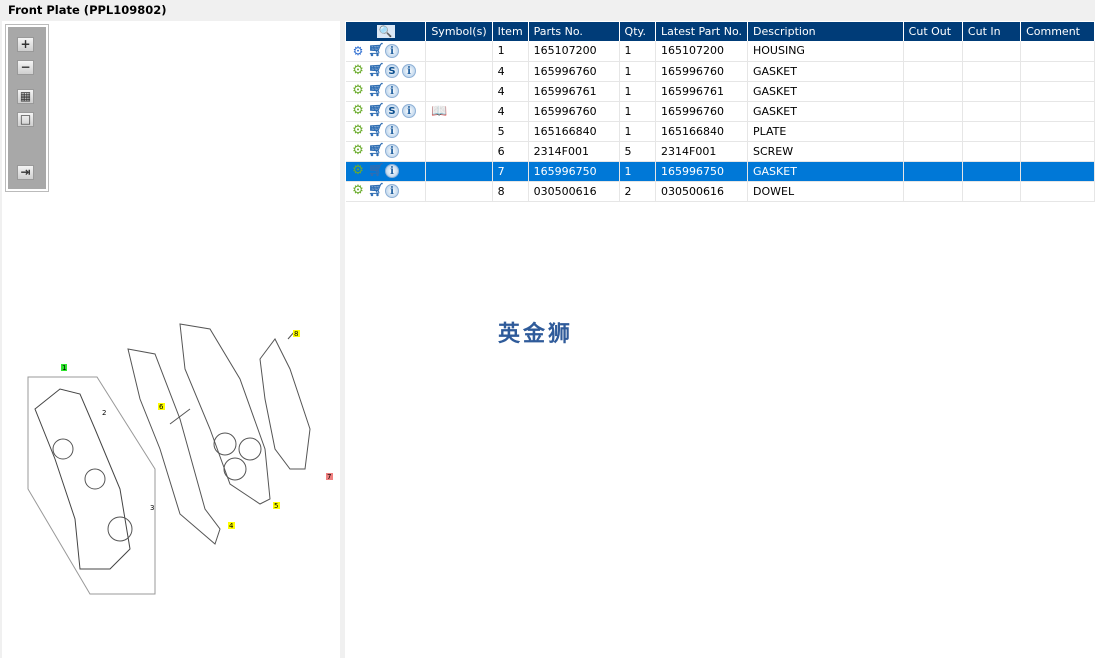 The height and width of the screenshot is (658, 1095). Describe the element at coordinates (104, 413) in the screenshot. I see `callout-2: 2` at that location.